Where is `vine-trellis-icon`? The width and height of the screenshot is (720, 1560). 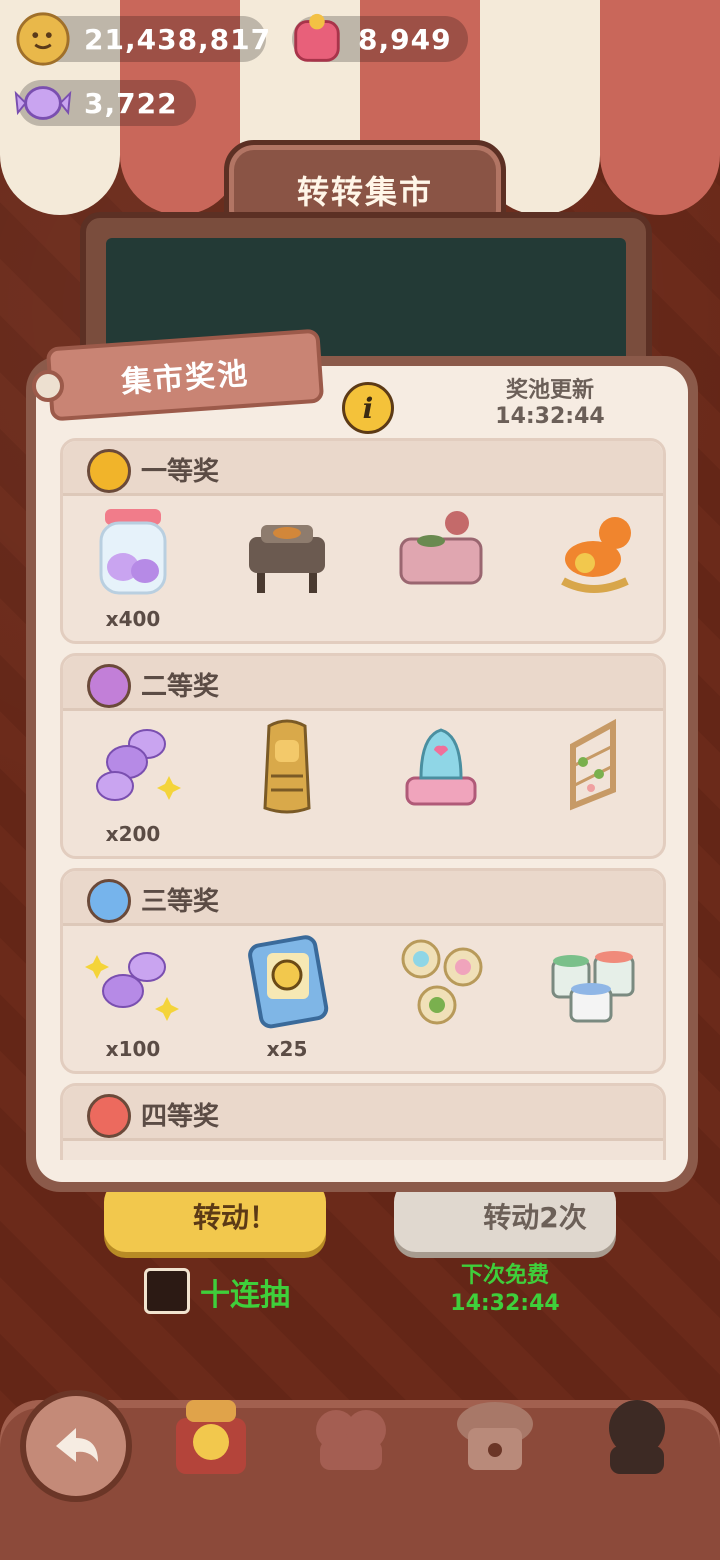
vine-trellis-icon is located at coordinates (593, 764).